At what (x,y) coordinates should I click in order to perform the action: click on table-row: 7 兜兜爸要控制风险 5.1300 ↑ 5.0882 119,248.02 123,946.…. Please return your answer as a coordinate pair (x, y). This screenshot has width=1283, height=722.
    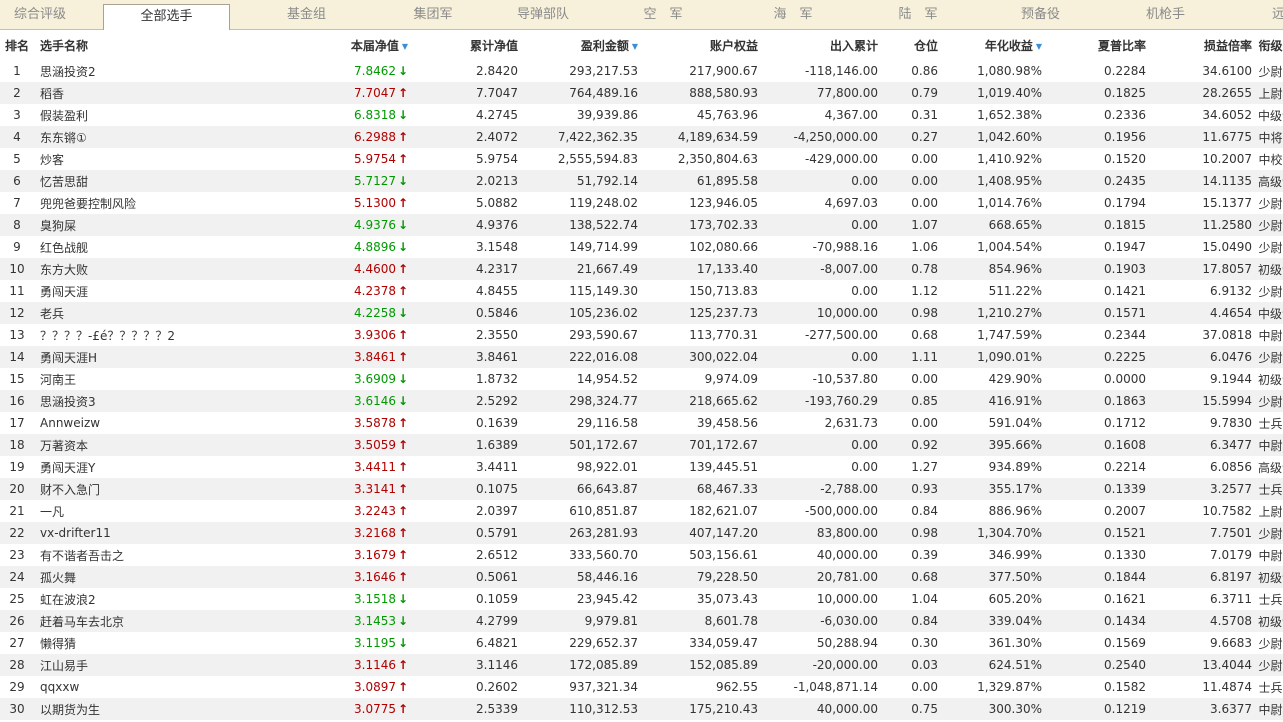
    Looking at the image, I should click on (641, 203).